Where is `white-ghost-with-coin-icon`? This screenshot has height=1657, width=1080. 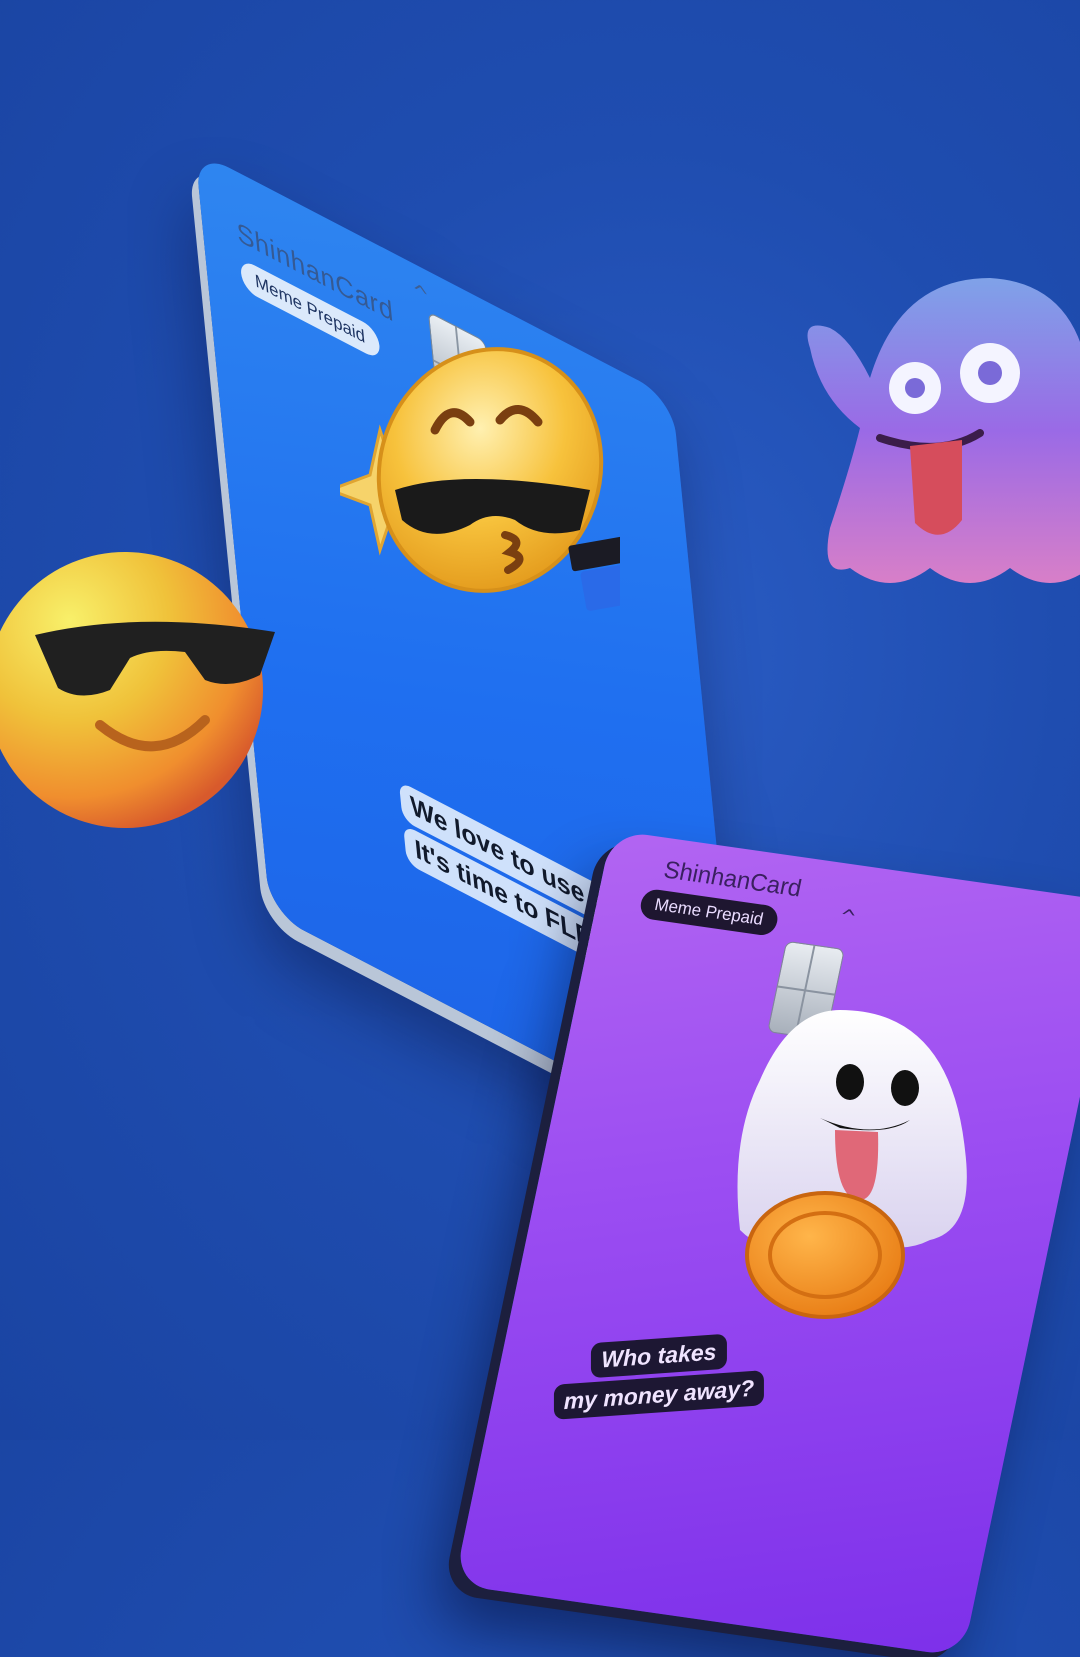
white-ghost-with-coin-icon is located at coordinates (852, 1164).